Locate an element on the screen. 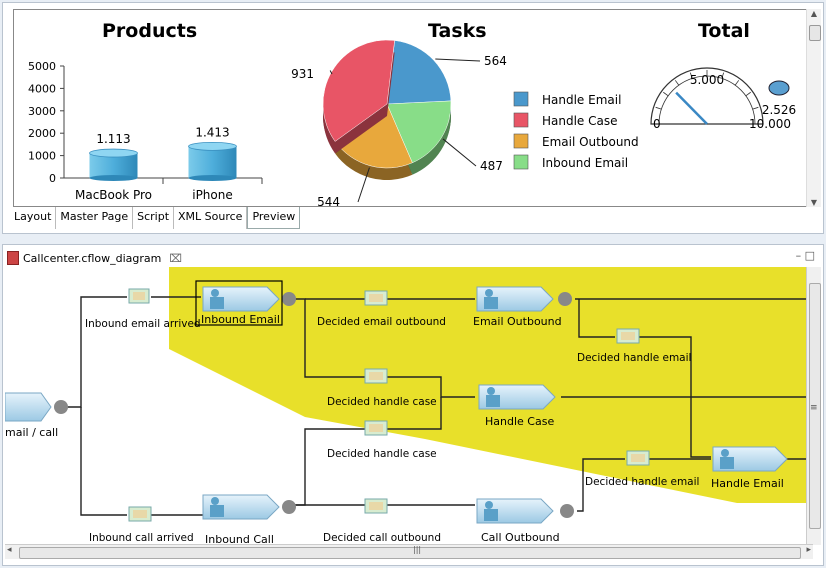 The image size is (826, 568). bar-value-label: 1.413 is located at coordinates (212, 132).